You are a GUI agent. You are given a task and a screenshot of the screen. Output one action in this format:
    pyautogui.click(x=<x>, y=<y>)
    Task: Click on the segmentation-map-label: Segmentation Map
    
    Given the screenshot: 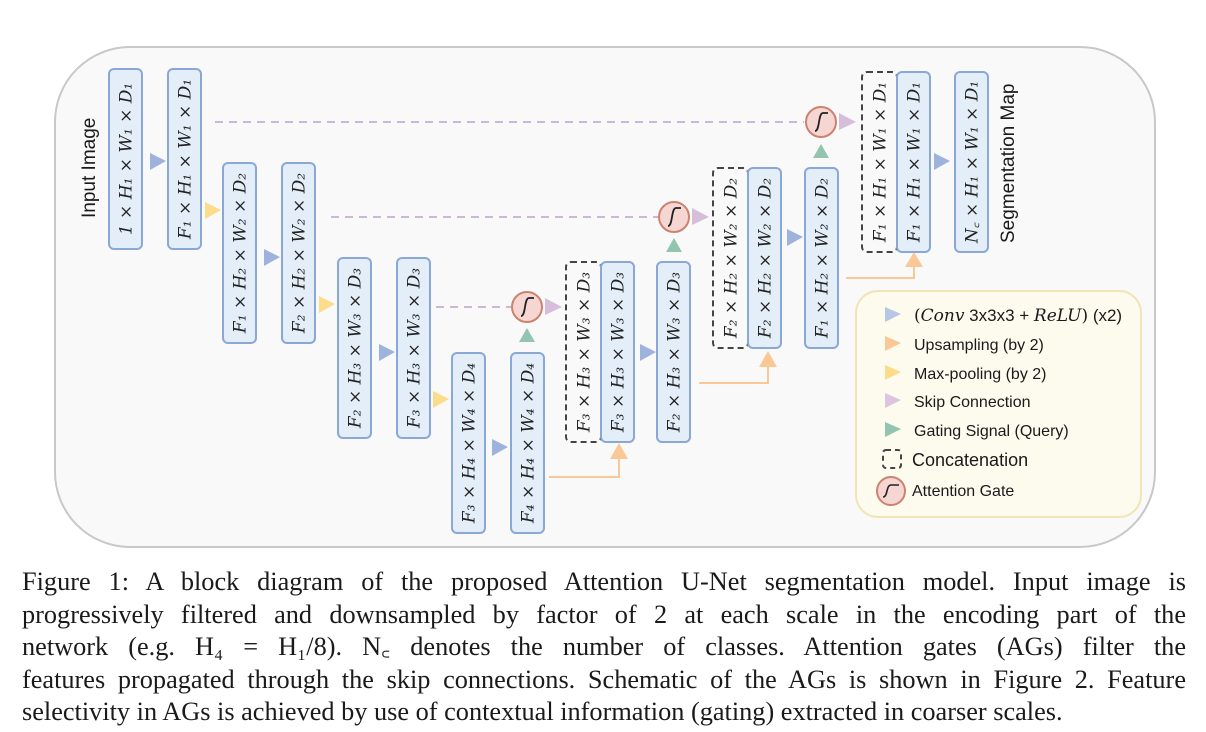 What is the action you would take?
    pyautogui.click(x=1008, y=164)
    